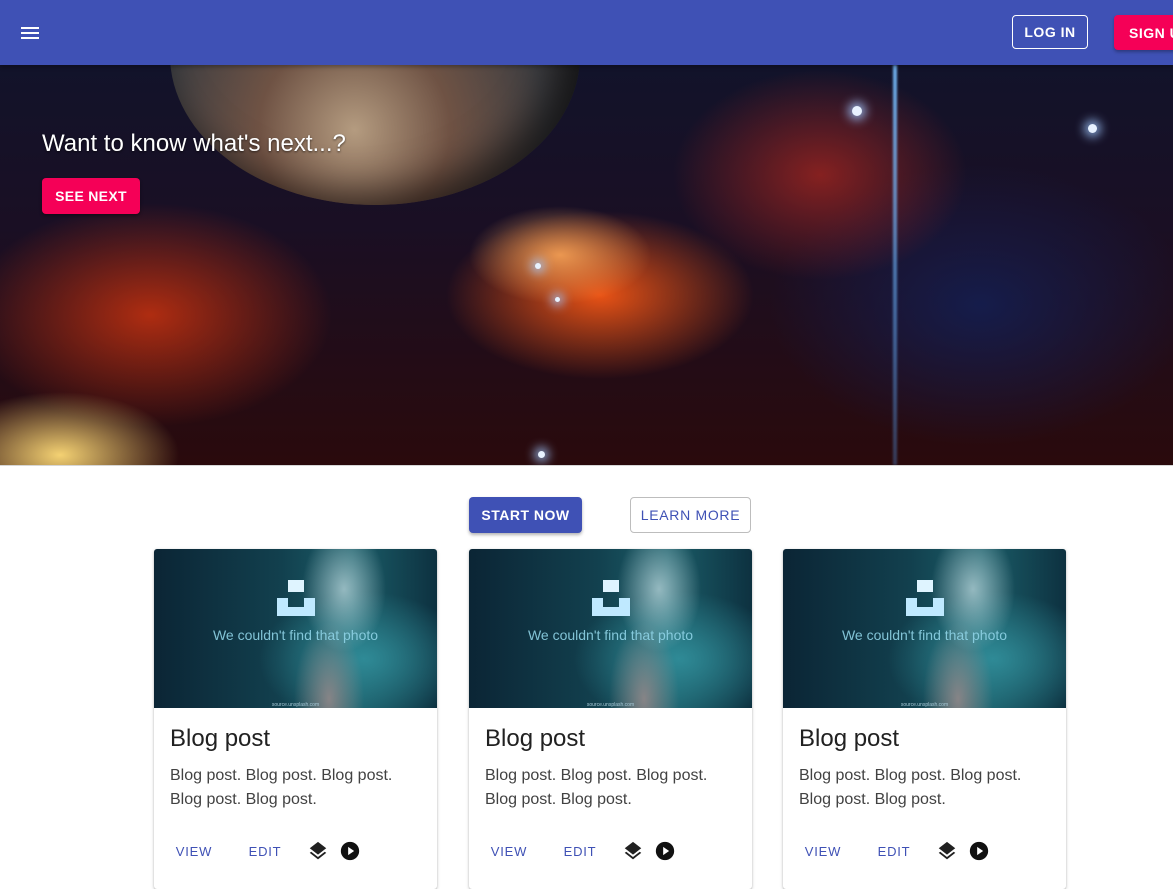 The width and height of the screenshot is (1173, 889). I want to click on divider, so click(586, 465).